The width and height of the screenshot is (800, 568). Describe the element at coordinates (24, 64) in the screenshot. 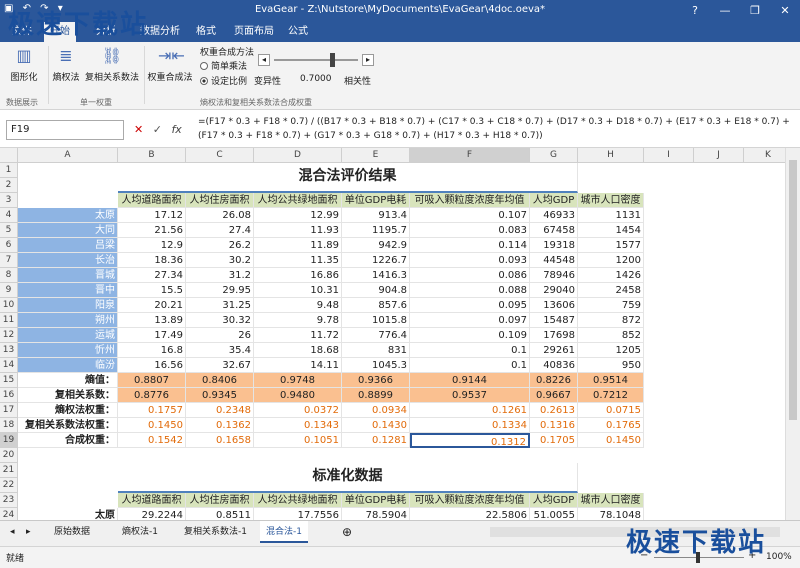

I see `figure-button: ▥ 图形化` at that location.